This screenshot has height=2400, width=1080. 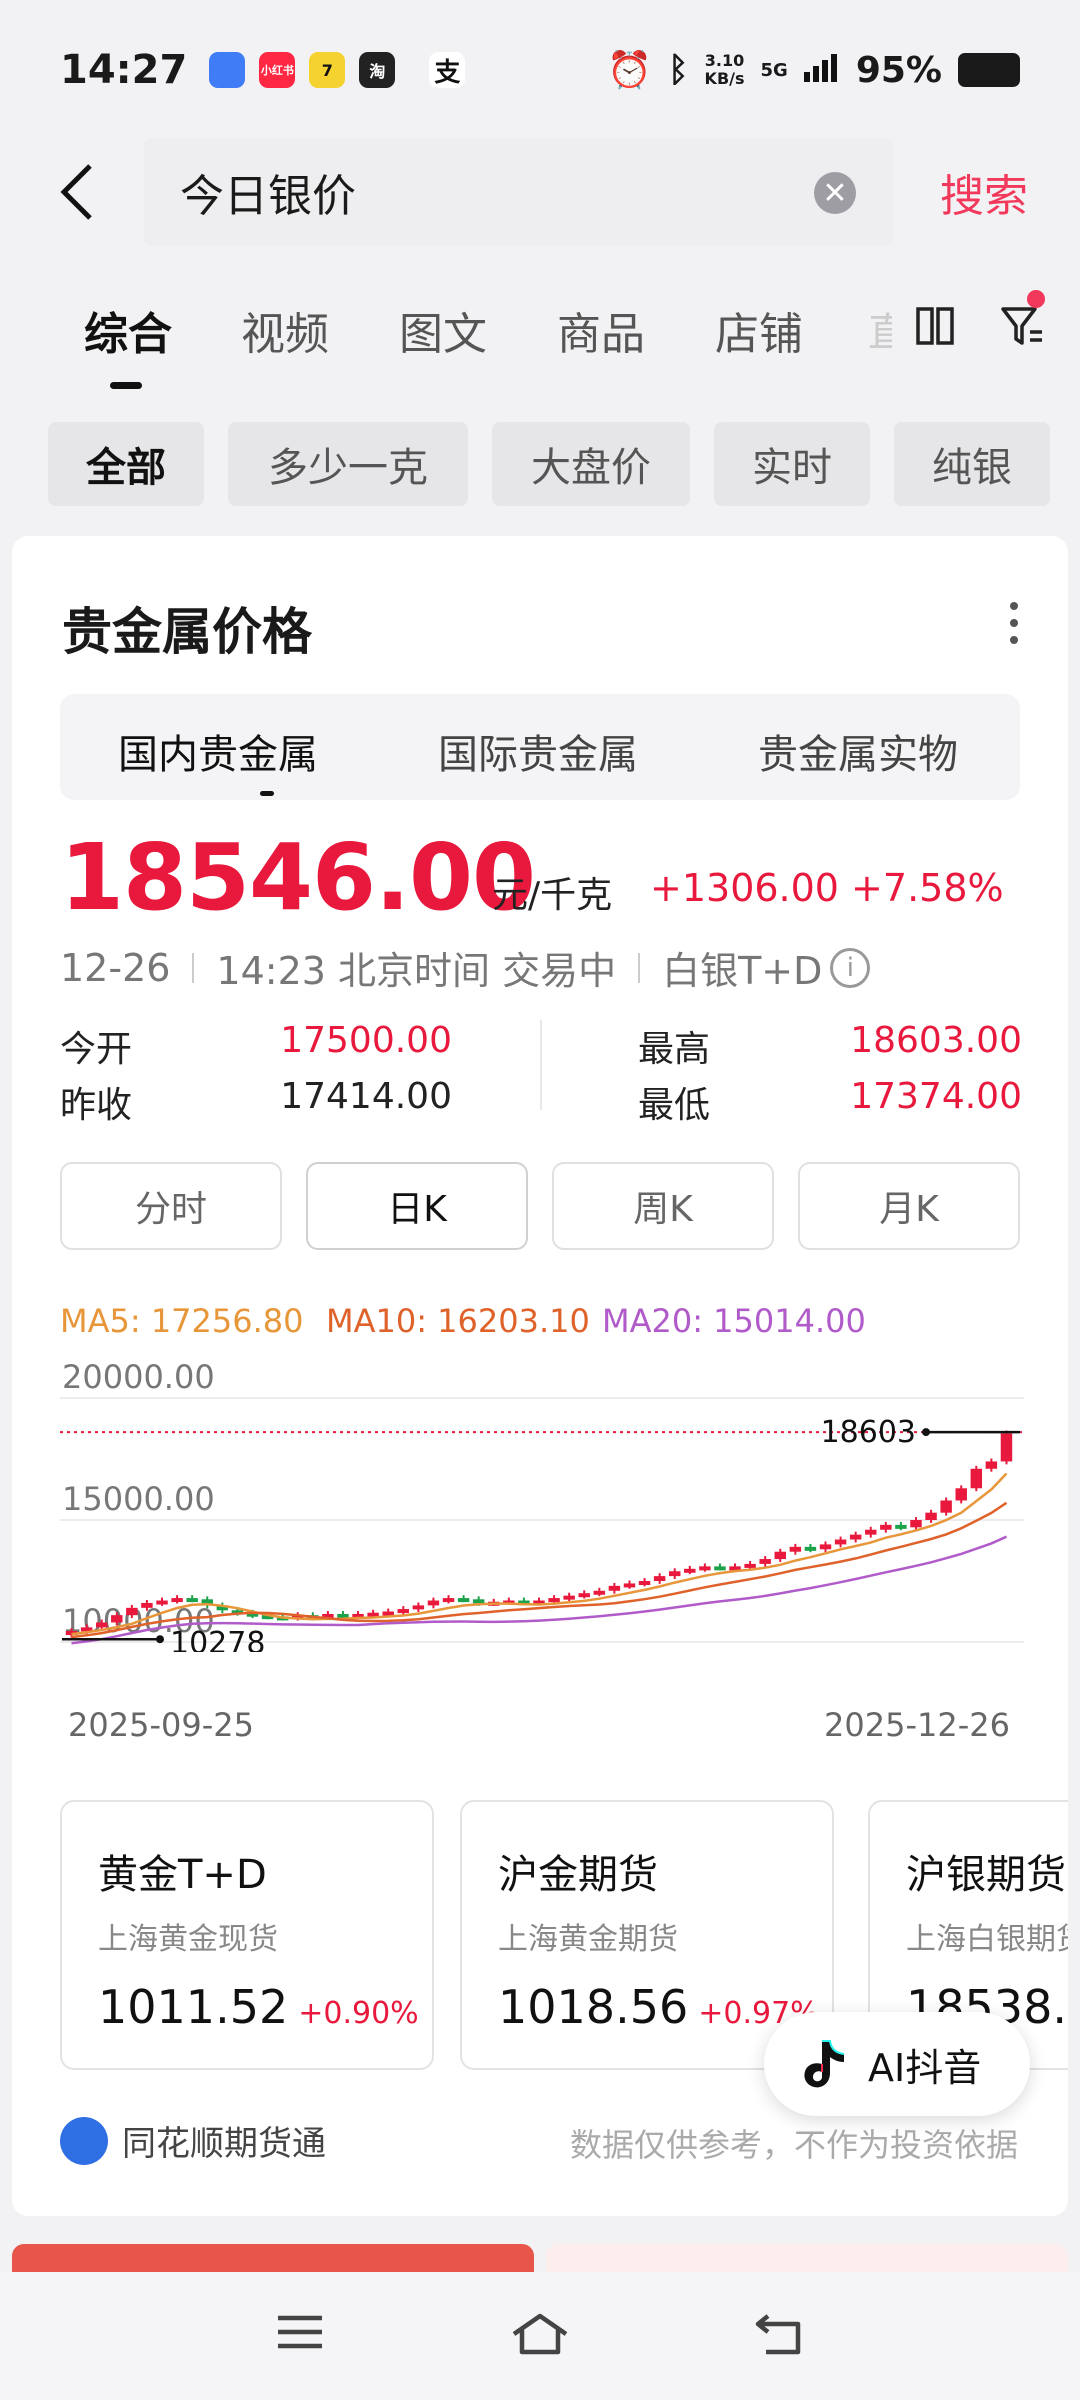 What do you see at coordinates (909, 1206) in the screenshot?
I see `period-monthly: 月K` at bounding box center [909, 1206].